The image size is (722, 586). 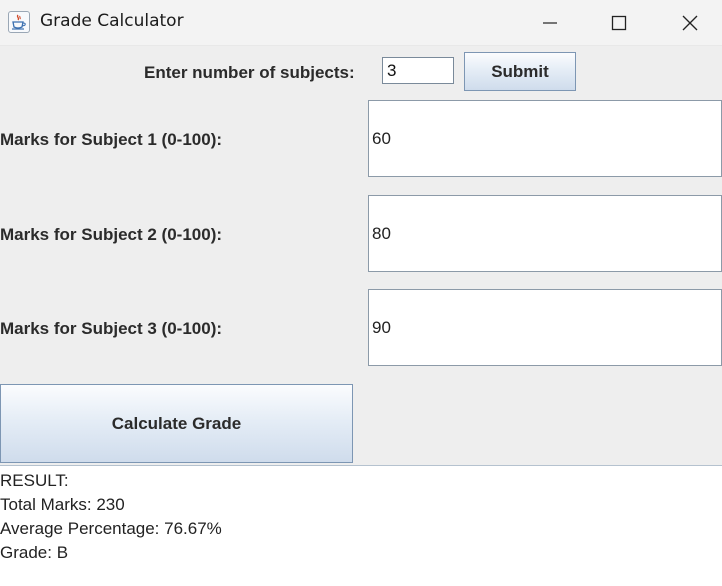 What do you see at coordinates (545, 233) in the screenshot?
I see `subject-2-marks-input: 80` at bounding box center [545, 233].